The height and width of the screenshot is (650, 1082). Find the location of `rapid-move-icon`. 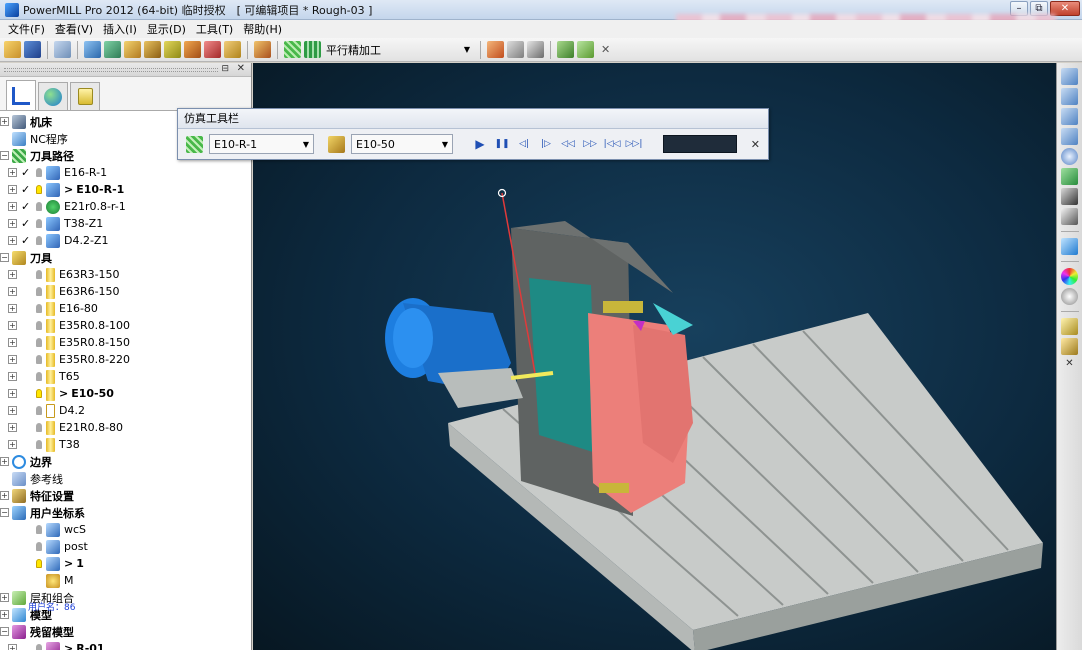

rapid-move-icon is located at coordinates (112, 49).